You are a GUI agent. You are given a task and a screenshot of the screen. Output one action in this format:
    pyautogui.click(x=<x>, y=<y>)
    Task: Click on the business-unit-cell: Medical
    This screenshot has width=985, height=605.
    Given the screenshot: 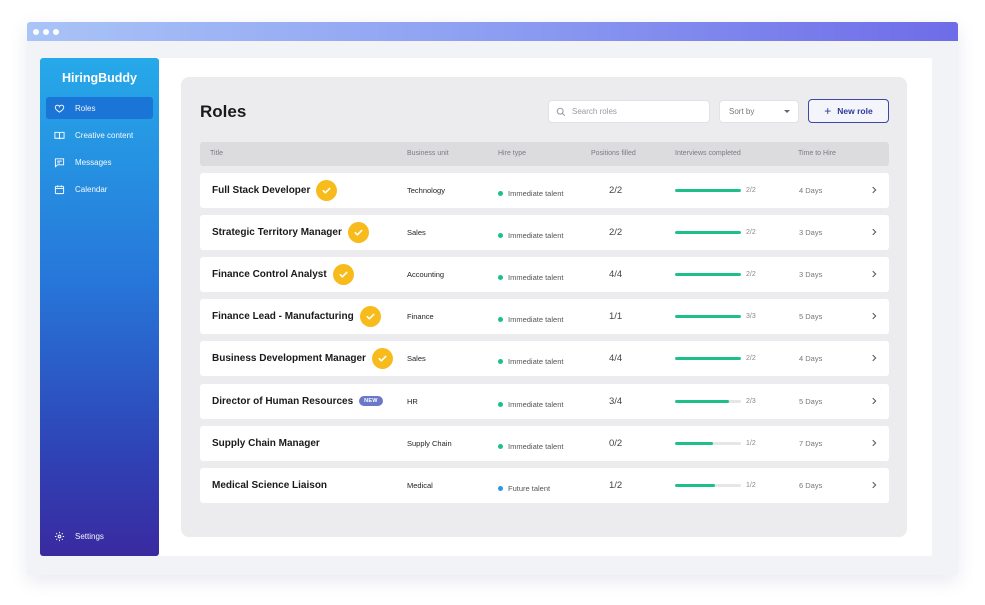 What is the action you would take?
    pyautogui.click(x=420, y=485)
    